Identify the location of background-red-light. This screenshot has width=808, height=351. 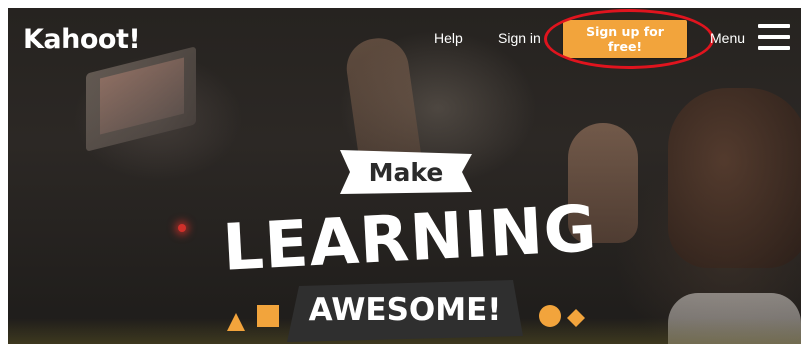
(182, 228).